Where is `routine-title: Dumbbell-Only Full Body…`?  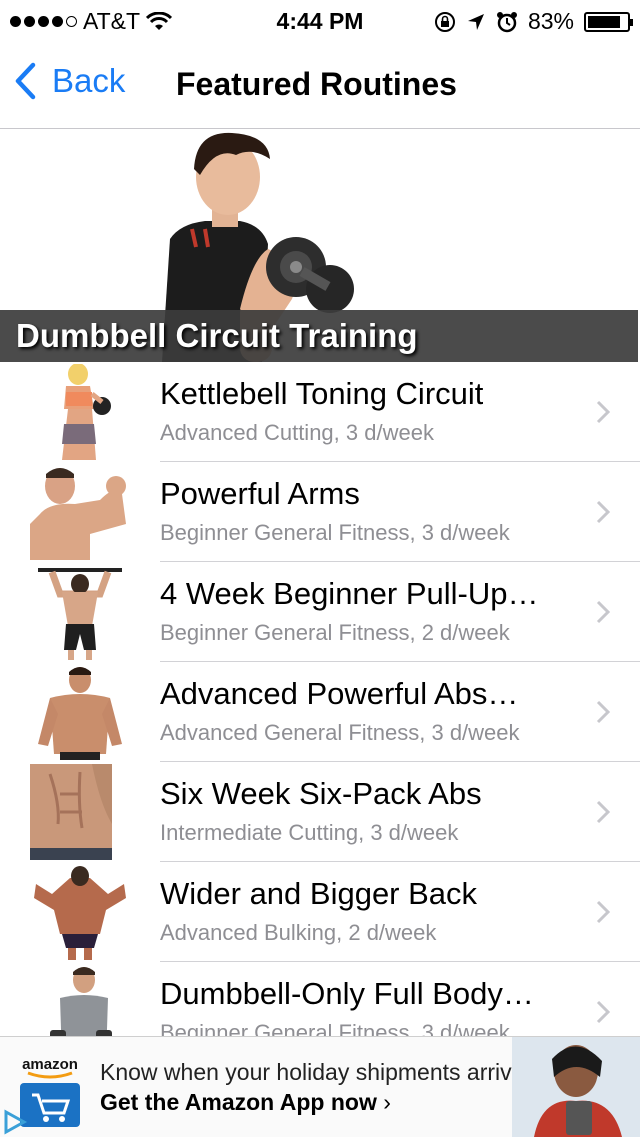 routine-title: Dumbbell-Only Full Body… is located at coordinates (347, 993).